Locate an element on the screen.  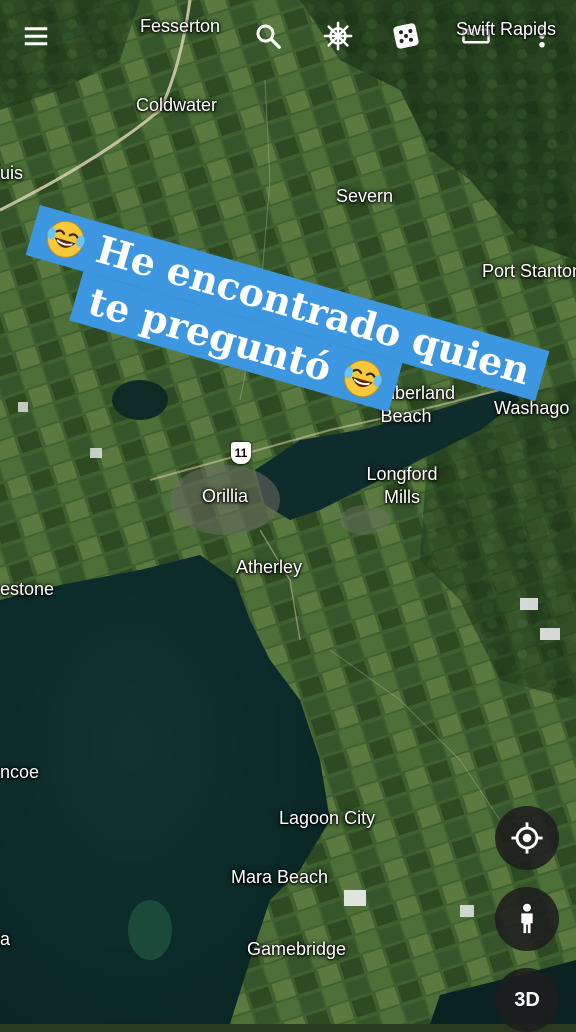
place-label-ncoe: ncoe is located at coordinates (20, 772).